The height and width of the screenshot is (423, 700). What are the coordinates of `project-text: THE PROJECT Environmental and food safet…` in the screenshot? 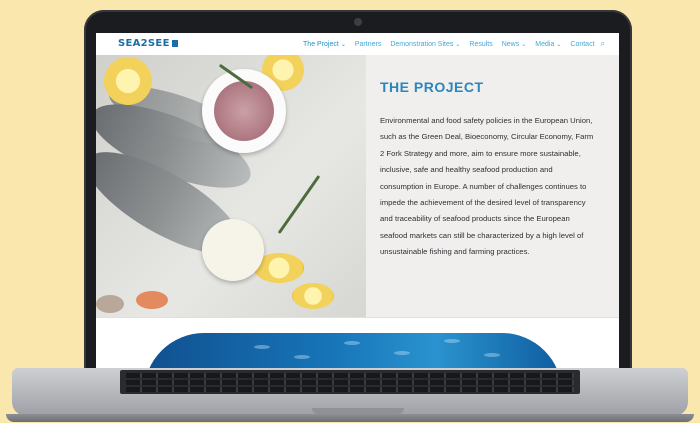 It's located at (487, 170).